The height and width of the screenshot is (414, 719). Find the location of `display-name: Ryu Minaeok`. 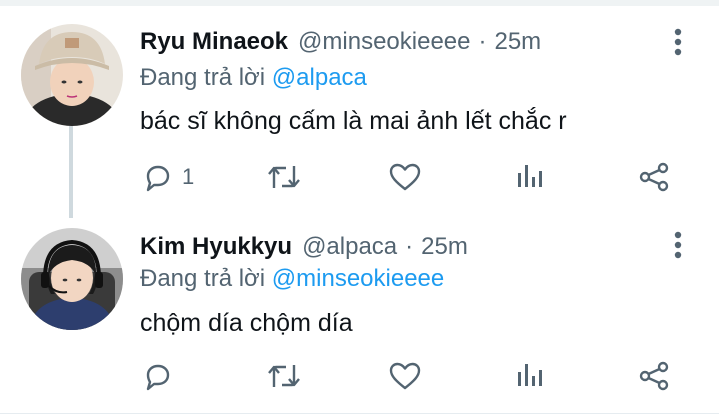

display-name: Ryu Minaeok is located at coordinates (214, 42).